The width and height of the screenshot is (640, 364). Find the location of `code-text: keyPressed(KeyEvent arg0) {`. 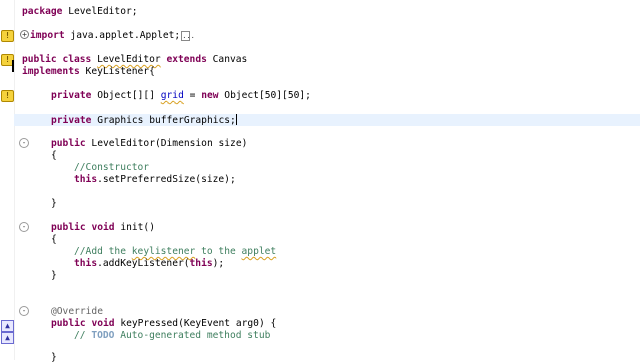

code-text: keyPressed(KeyEvent arg0) { is located at coordinates (195, 323).